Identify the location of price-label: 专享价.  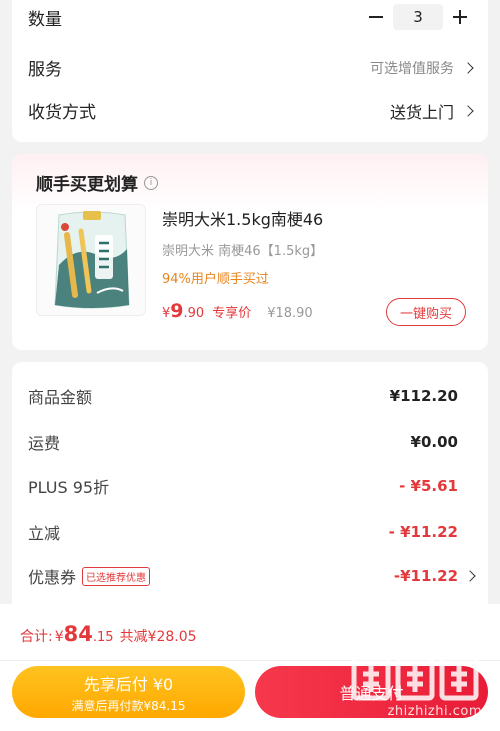
(232, 313).